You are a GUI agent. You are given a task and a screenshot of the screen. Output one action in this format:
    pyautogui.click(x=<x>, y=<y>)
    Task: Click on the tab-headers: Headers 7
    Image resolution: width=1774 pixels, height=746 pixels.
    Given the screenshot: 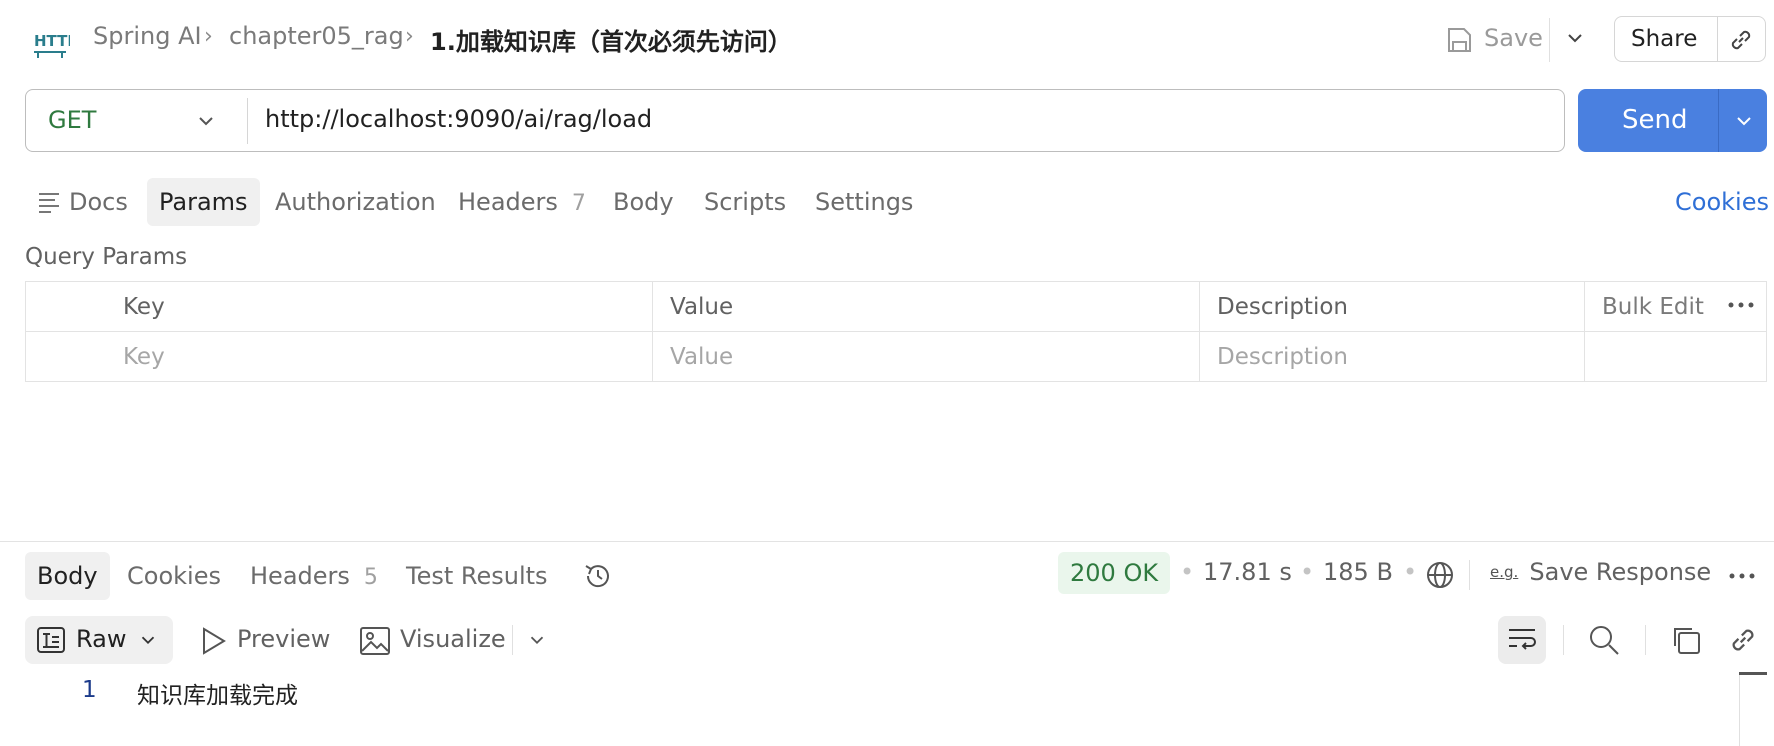 What is the action you would take?
    pyautogui.click(x=522, y=202)
    